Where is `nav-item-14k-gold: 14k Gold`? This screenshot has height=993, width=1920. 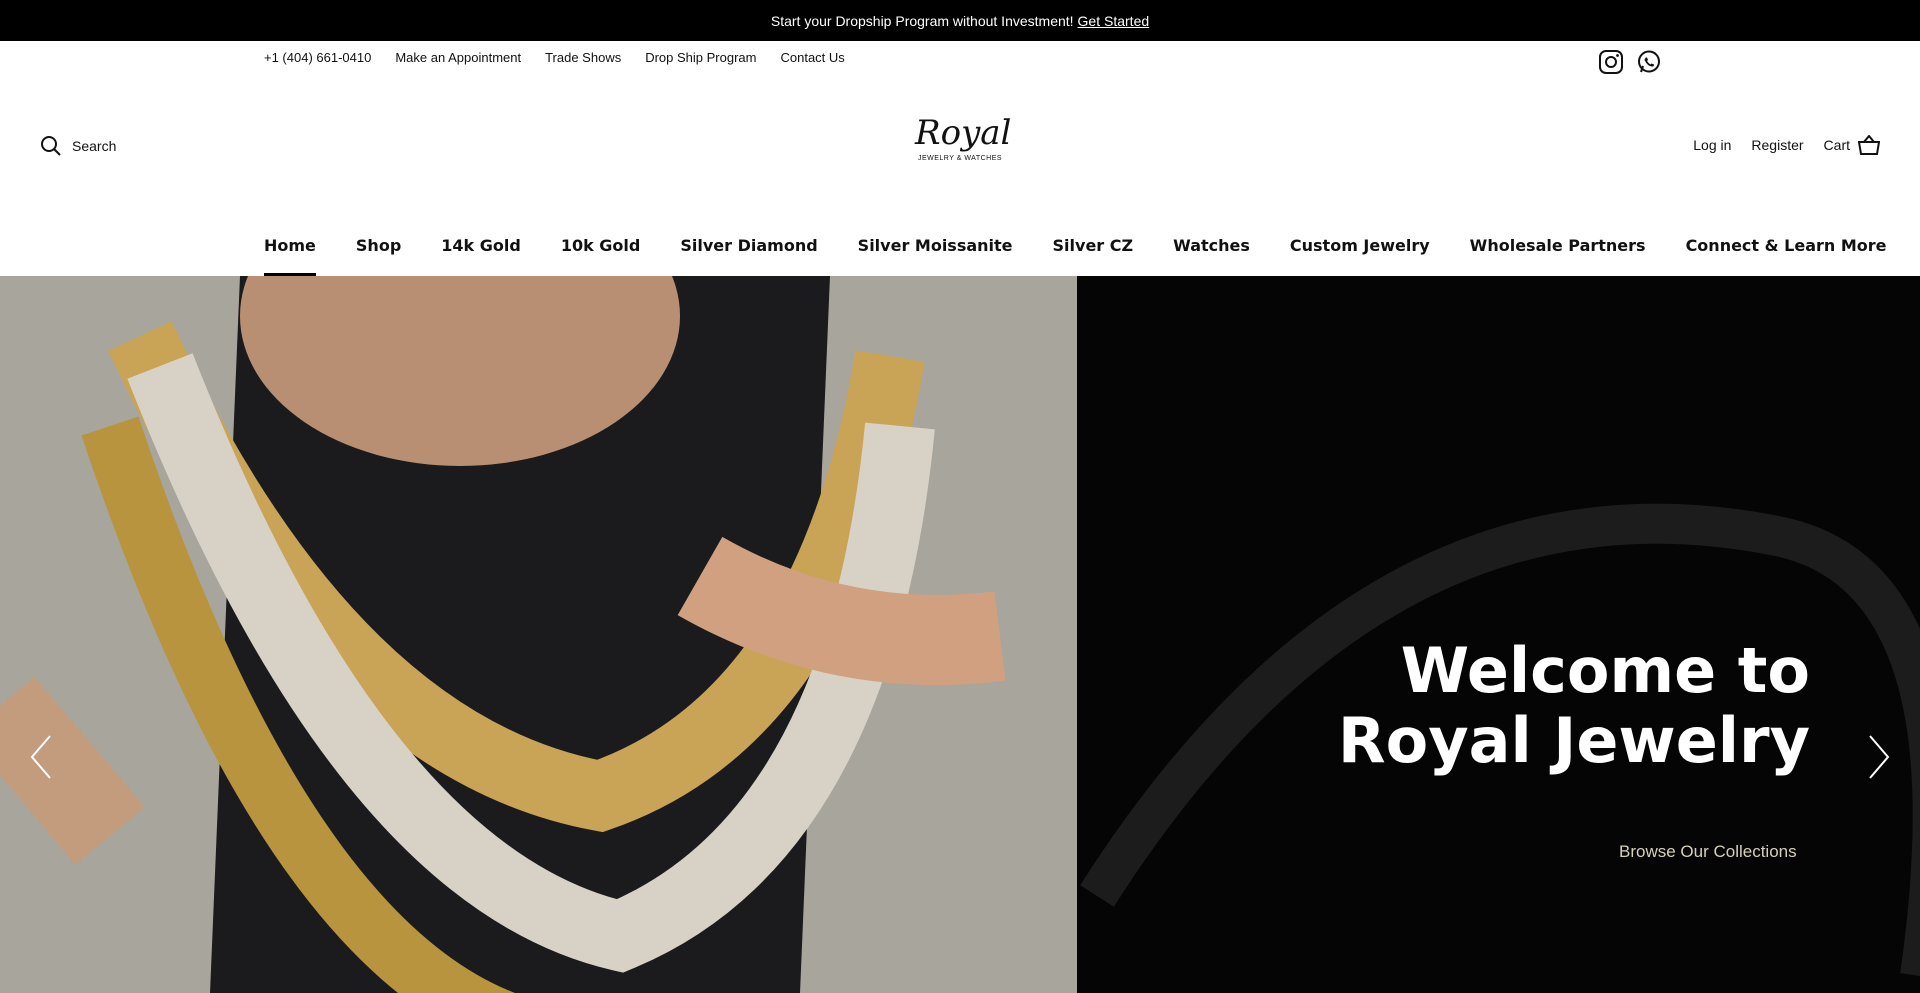 nav-item-14k-gold: 14k Gold is located at coordinates (481, 245).